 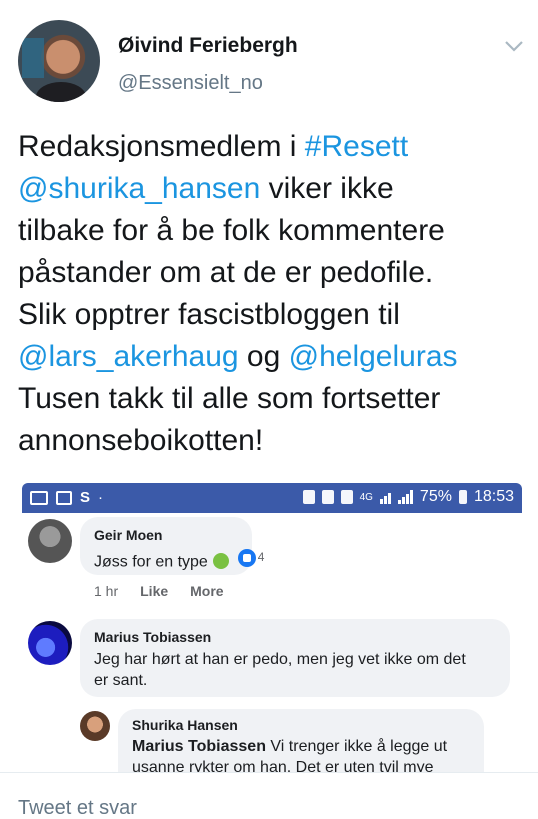 I want to click on sick-face-emoji-icon, so click(x=221, y=560).